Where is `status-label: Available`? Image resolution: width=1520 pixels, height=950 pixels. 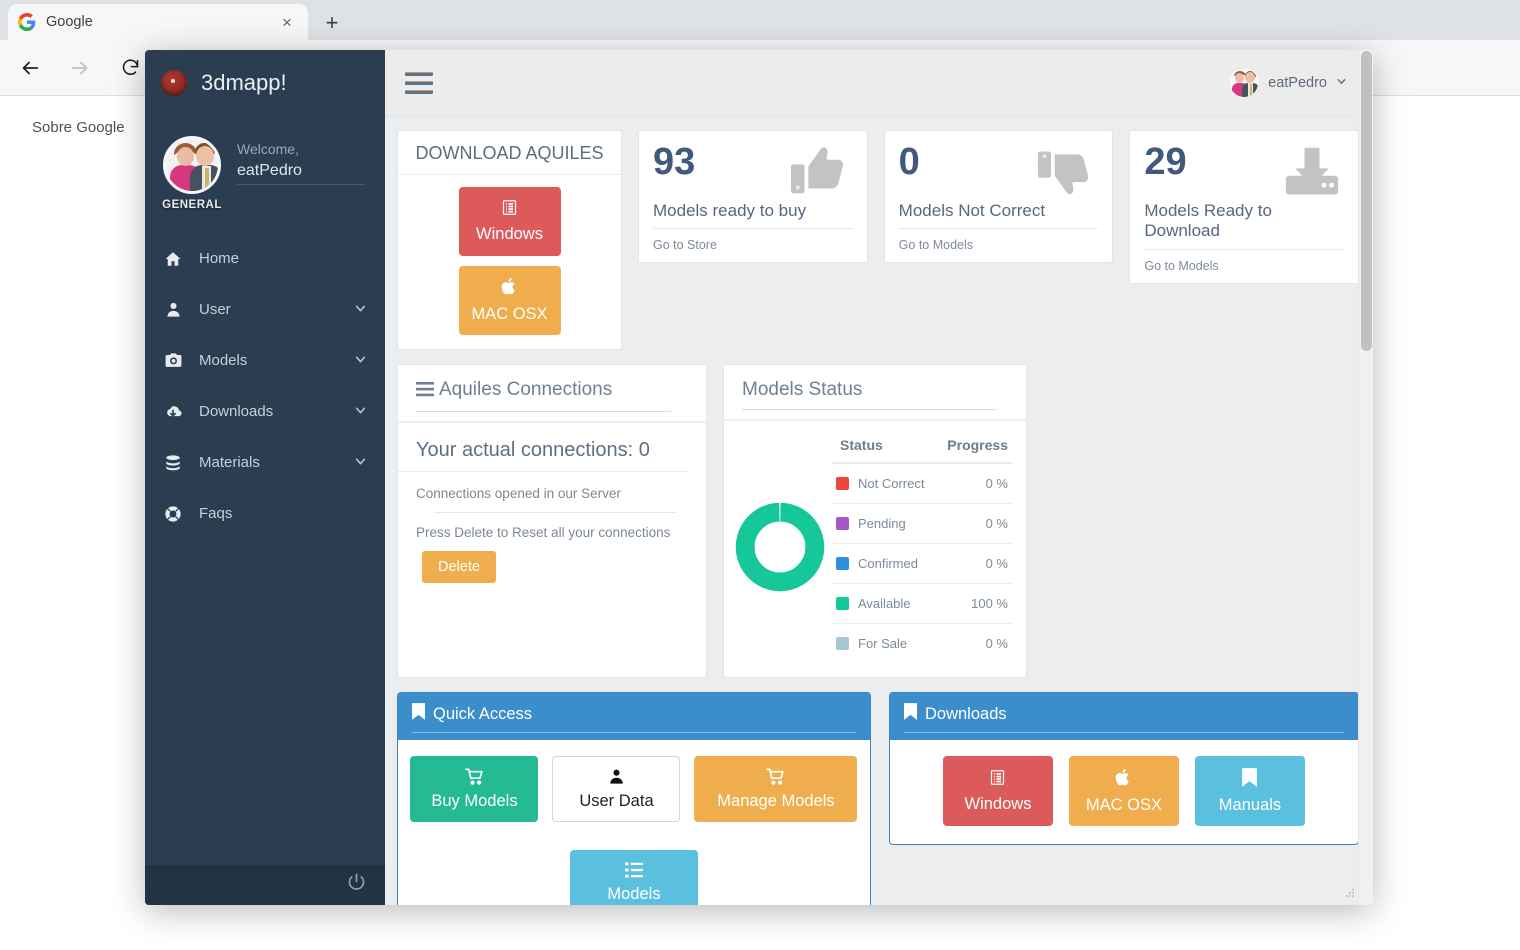 status-label: Available is located at coordinates (884, 603).